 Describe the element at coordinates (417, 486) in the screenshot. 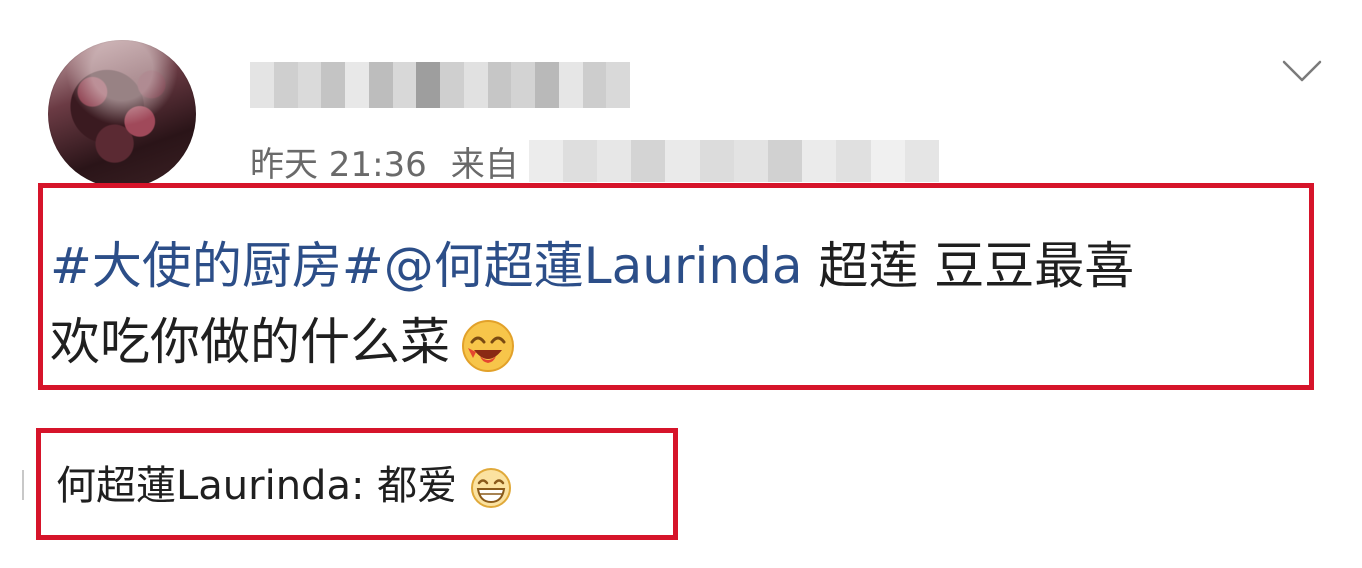

I see `reply-text: 都爱` at that location.